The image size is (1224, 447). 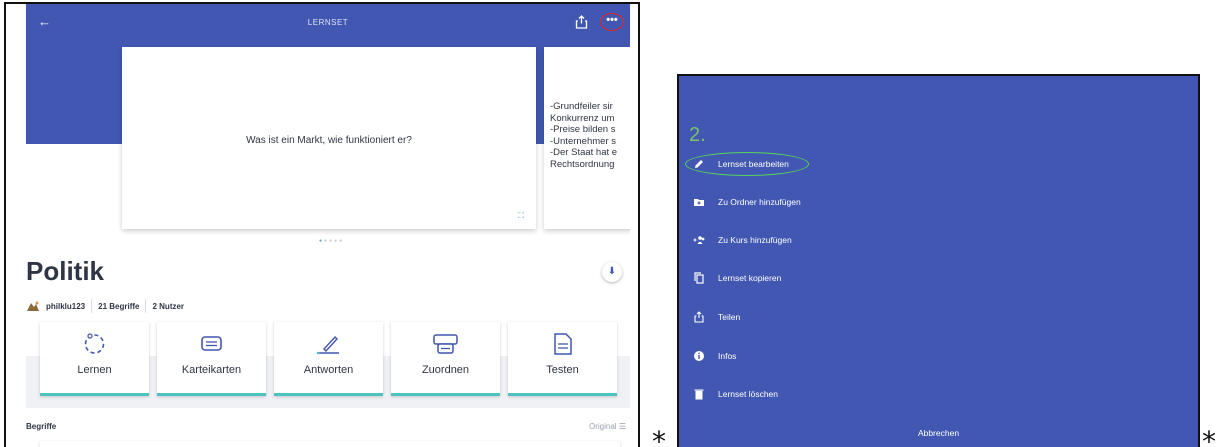 I want to click on menu-item-label: Zu Kurs hinzufügen, so click(x=755, y=240).